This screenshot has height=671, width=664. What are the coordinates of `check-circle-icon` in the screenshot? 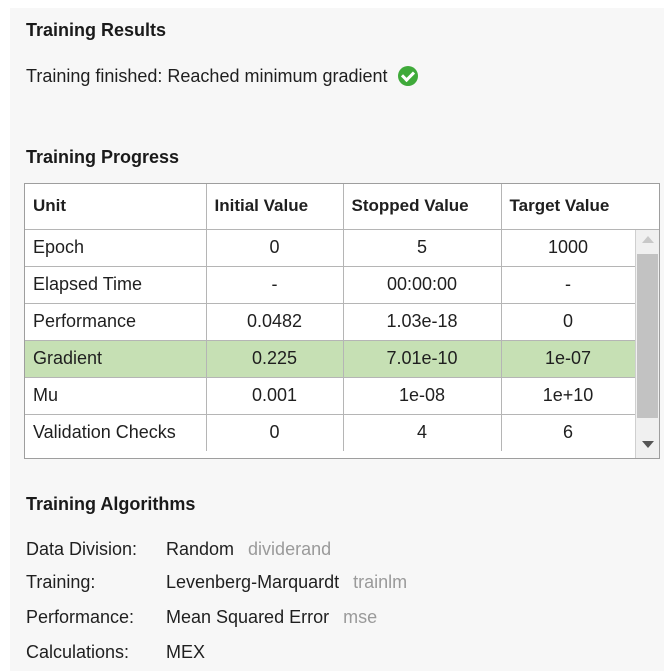 It's located at (407, 76).